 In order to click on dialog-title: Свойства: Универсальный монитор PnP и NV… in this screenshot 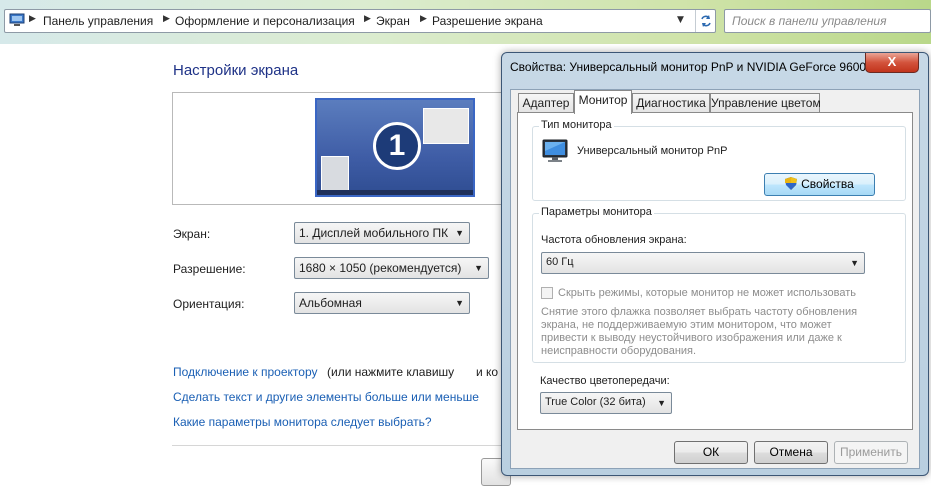, I will do `click(693, 67)`.